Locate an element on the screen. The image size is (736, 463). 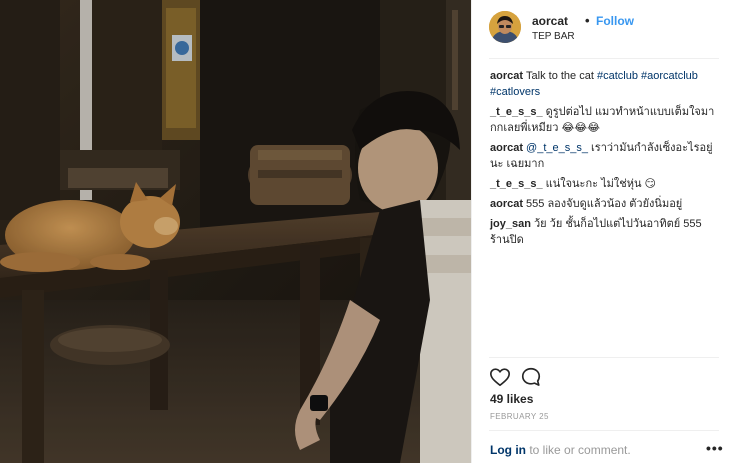
hashtag-link: #aorcatclub is located at coordinates (669, 76).